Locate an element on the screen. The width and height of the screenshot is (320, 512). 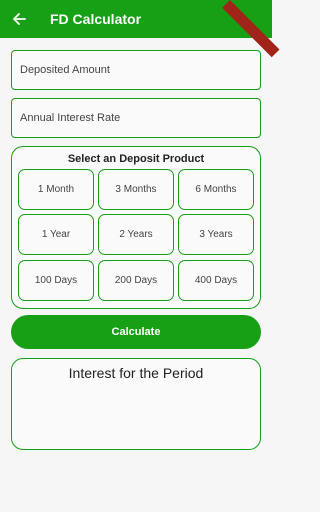
arrow-left-icon is located at coordinates (19, 19).